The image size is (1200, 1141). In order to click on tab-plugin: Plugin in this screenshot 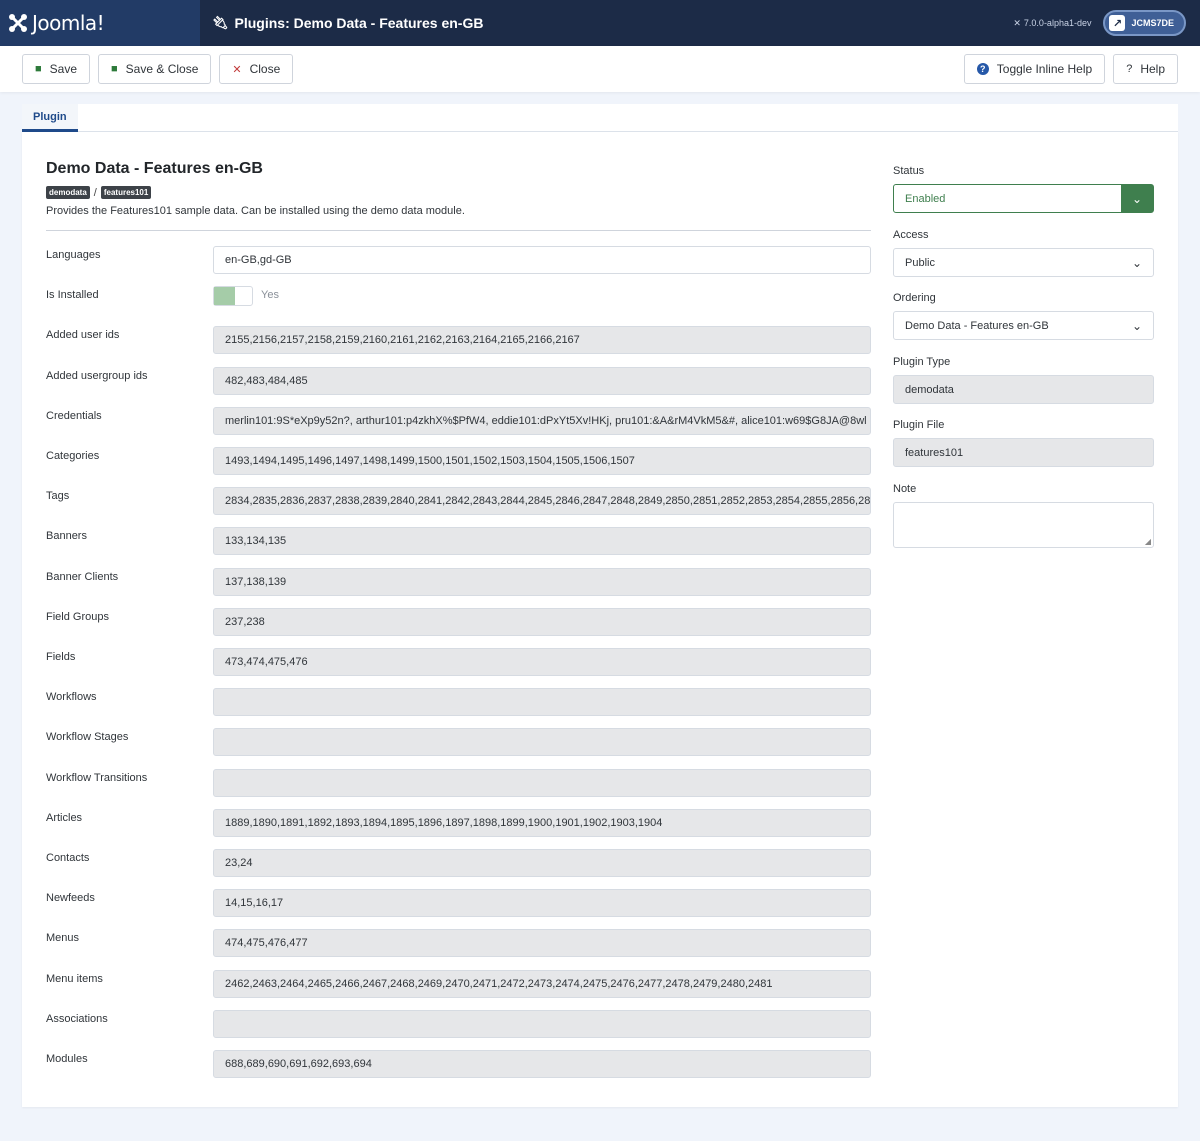, I will do `click(50, 118)`.